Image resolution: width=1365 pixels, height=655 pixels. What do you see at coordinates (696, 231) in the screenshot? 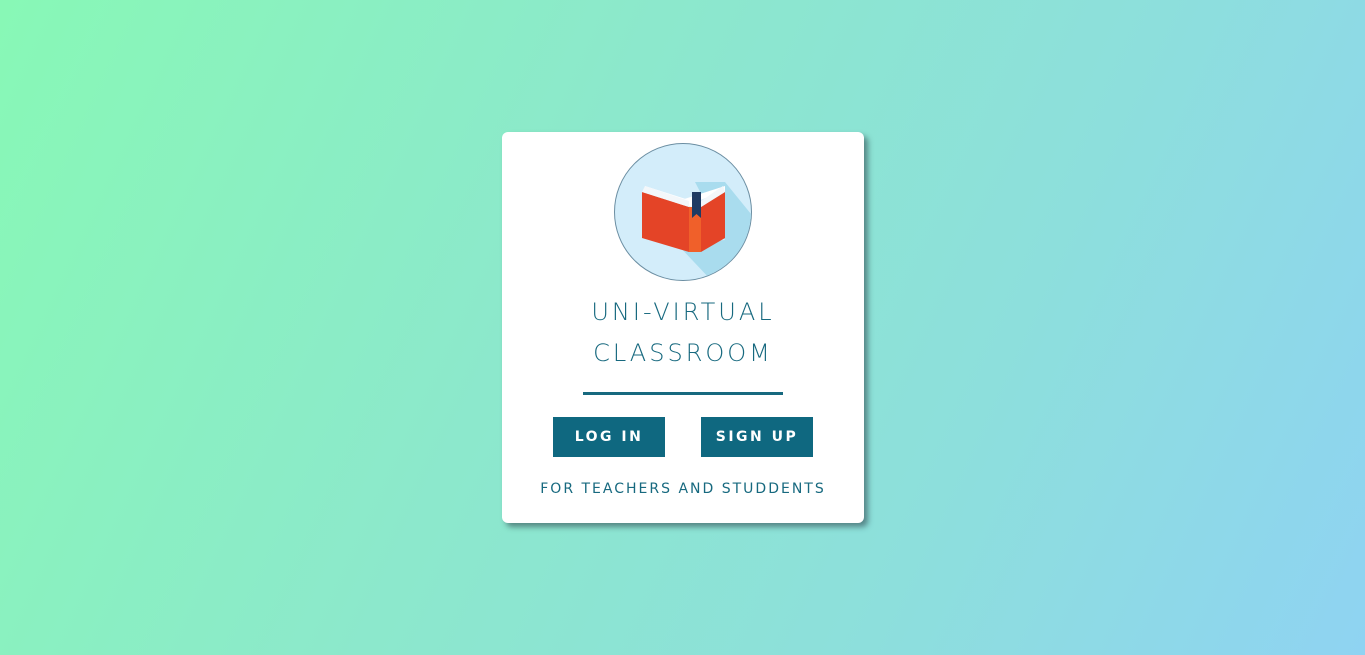
I see `open-book-icon` at bounding box center [696, 231].